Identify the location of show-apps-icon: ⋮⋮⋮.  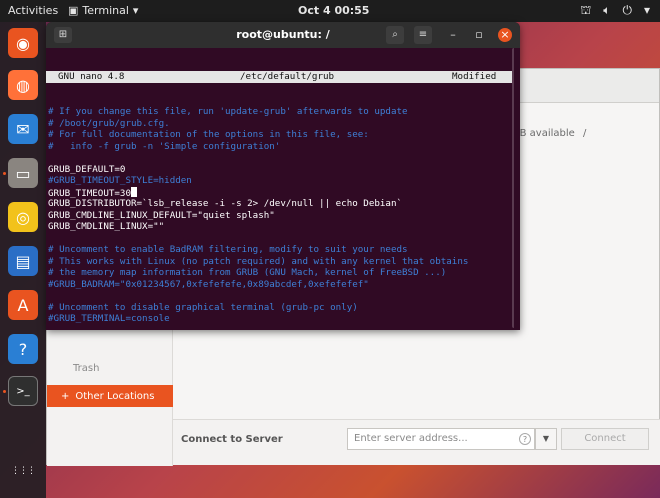
(23, 471).